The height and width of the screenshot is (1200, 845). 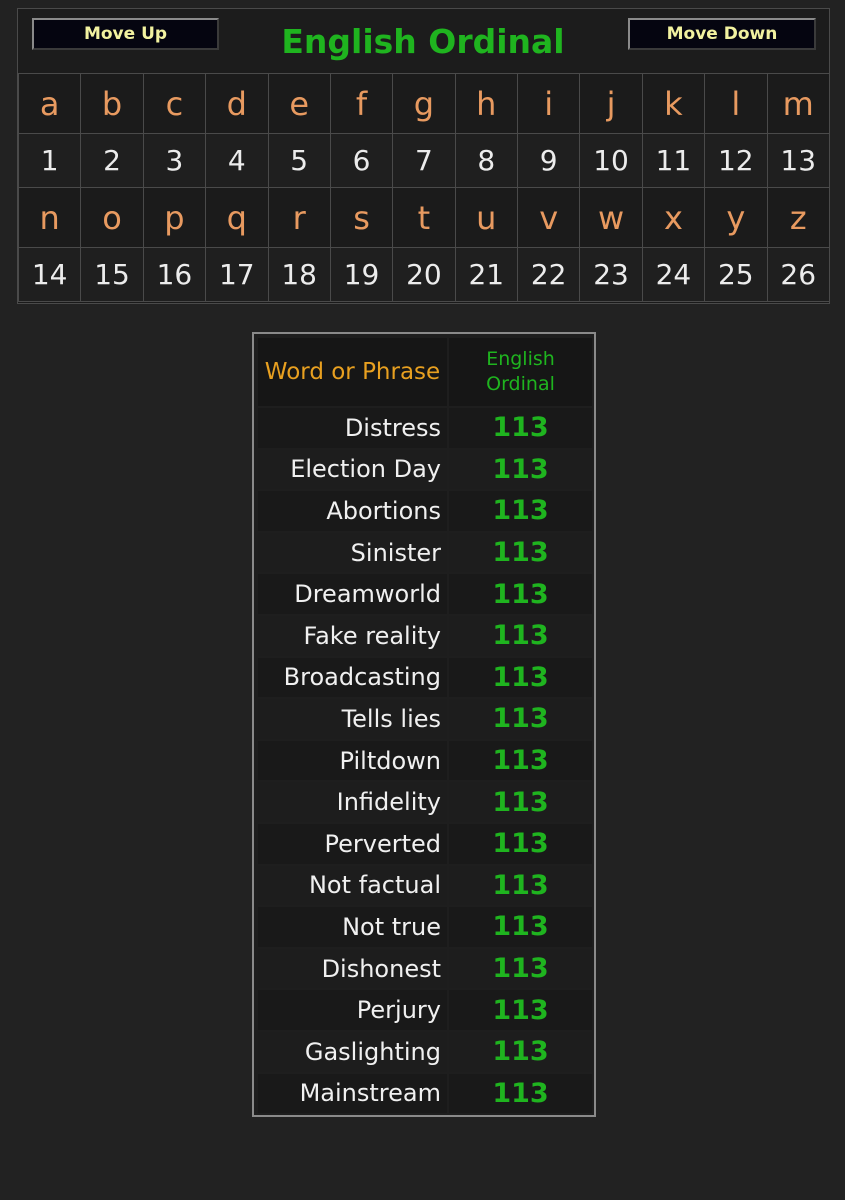 I want to click on cipher-letter-cell: i, so click(x=548, y=103).